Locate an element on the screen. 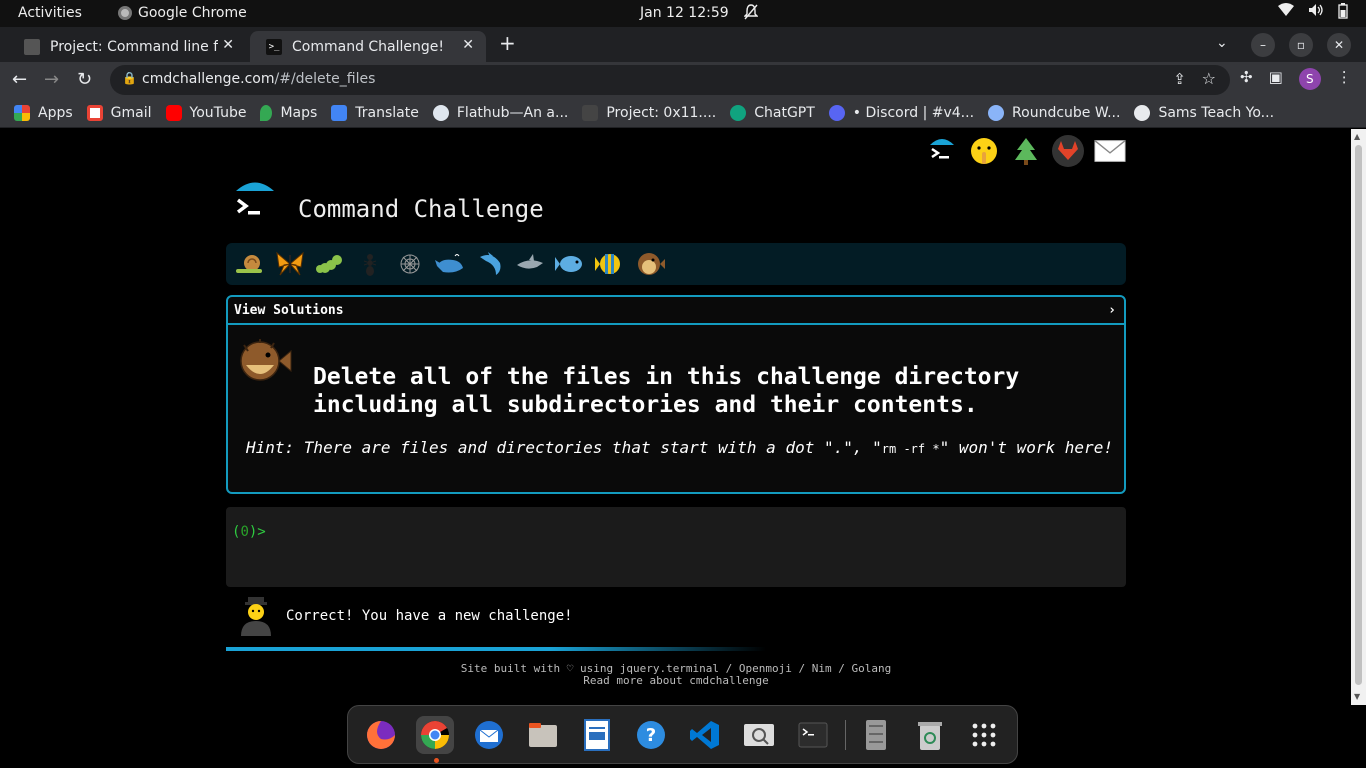 The width and height of the screenshot is (1366, 768). app-menu-label: Google Chrome is located at coordinates (192, 13).